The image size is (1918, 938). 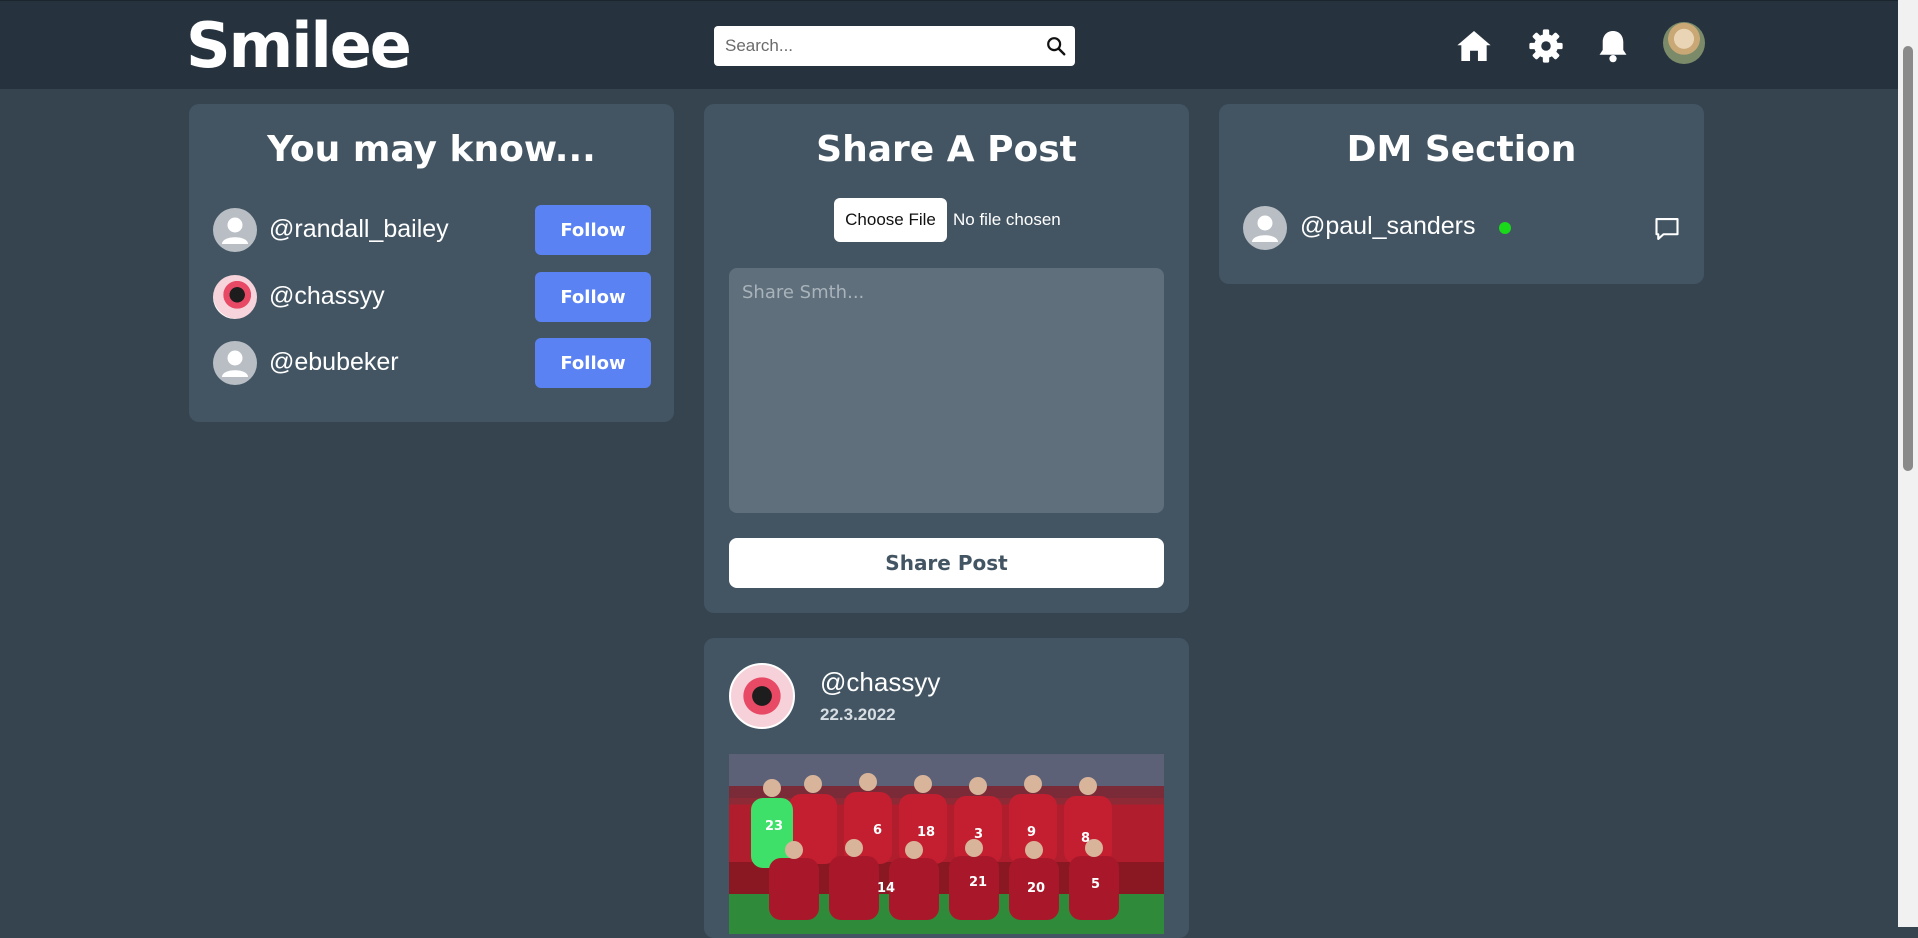 I want to click on page-scrollbar, so click(x=1908, y=463).